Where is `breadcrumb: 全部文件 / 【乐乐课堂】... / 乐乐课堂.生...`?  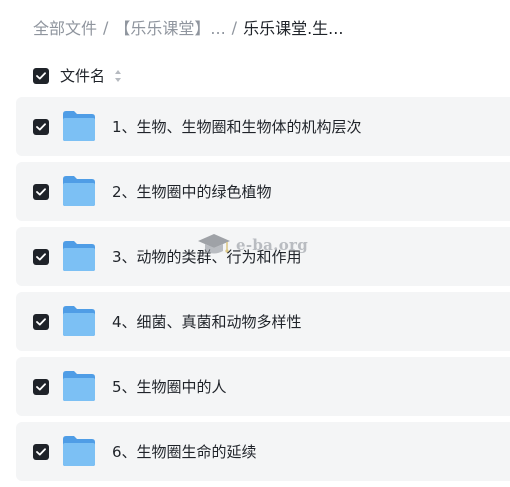 breadcrumb: 全部文件 / 【乐乐课堂】... / 乐乐课堂.生... is located at coordinates (188, 27).